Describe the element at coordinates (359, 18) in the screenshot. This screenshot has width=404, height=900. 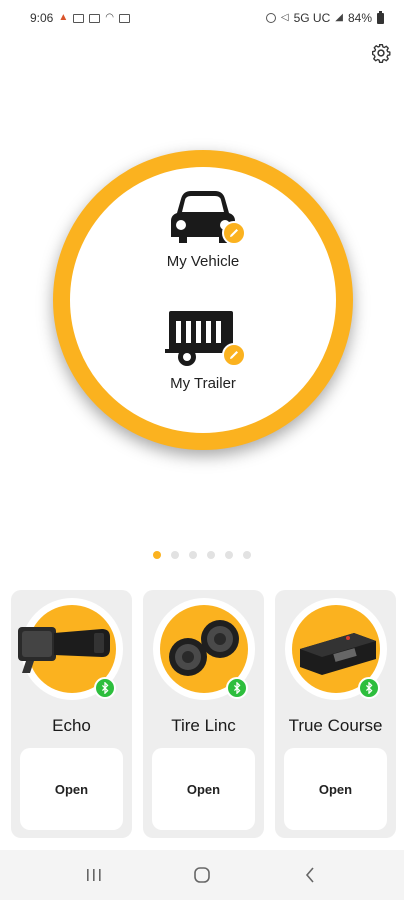
I see `battery-percent: 84%` at that location.